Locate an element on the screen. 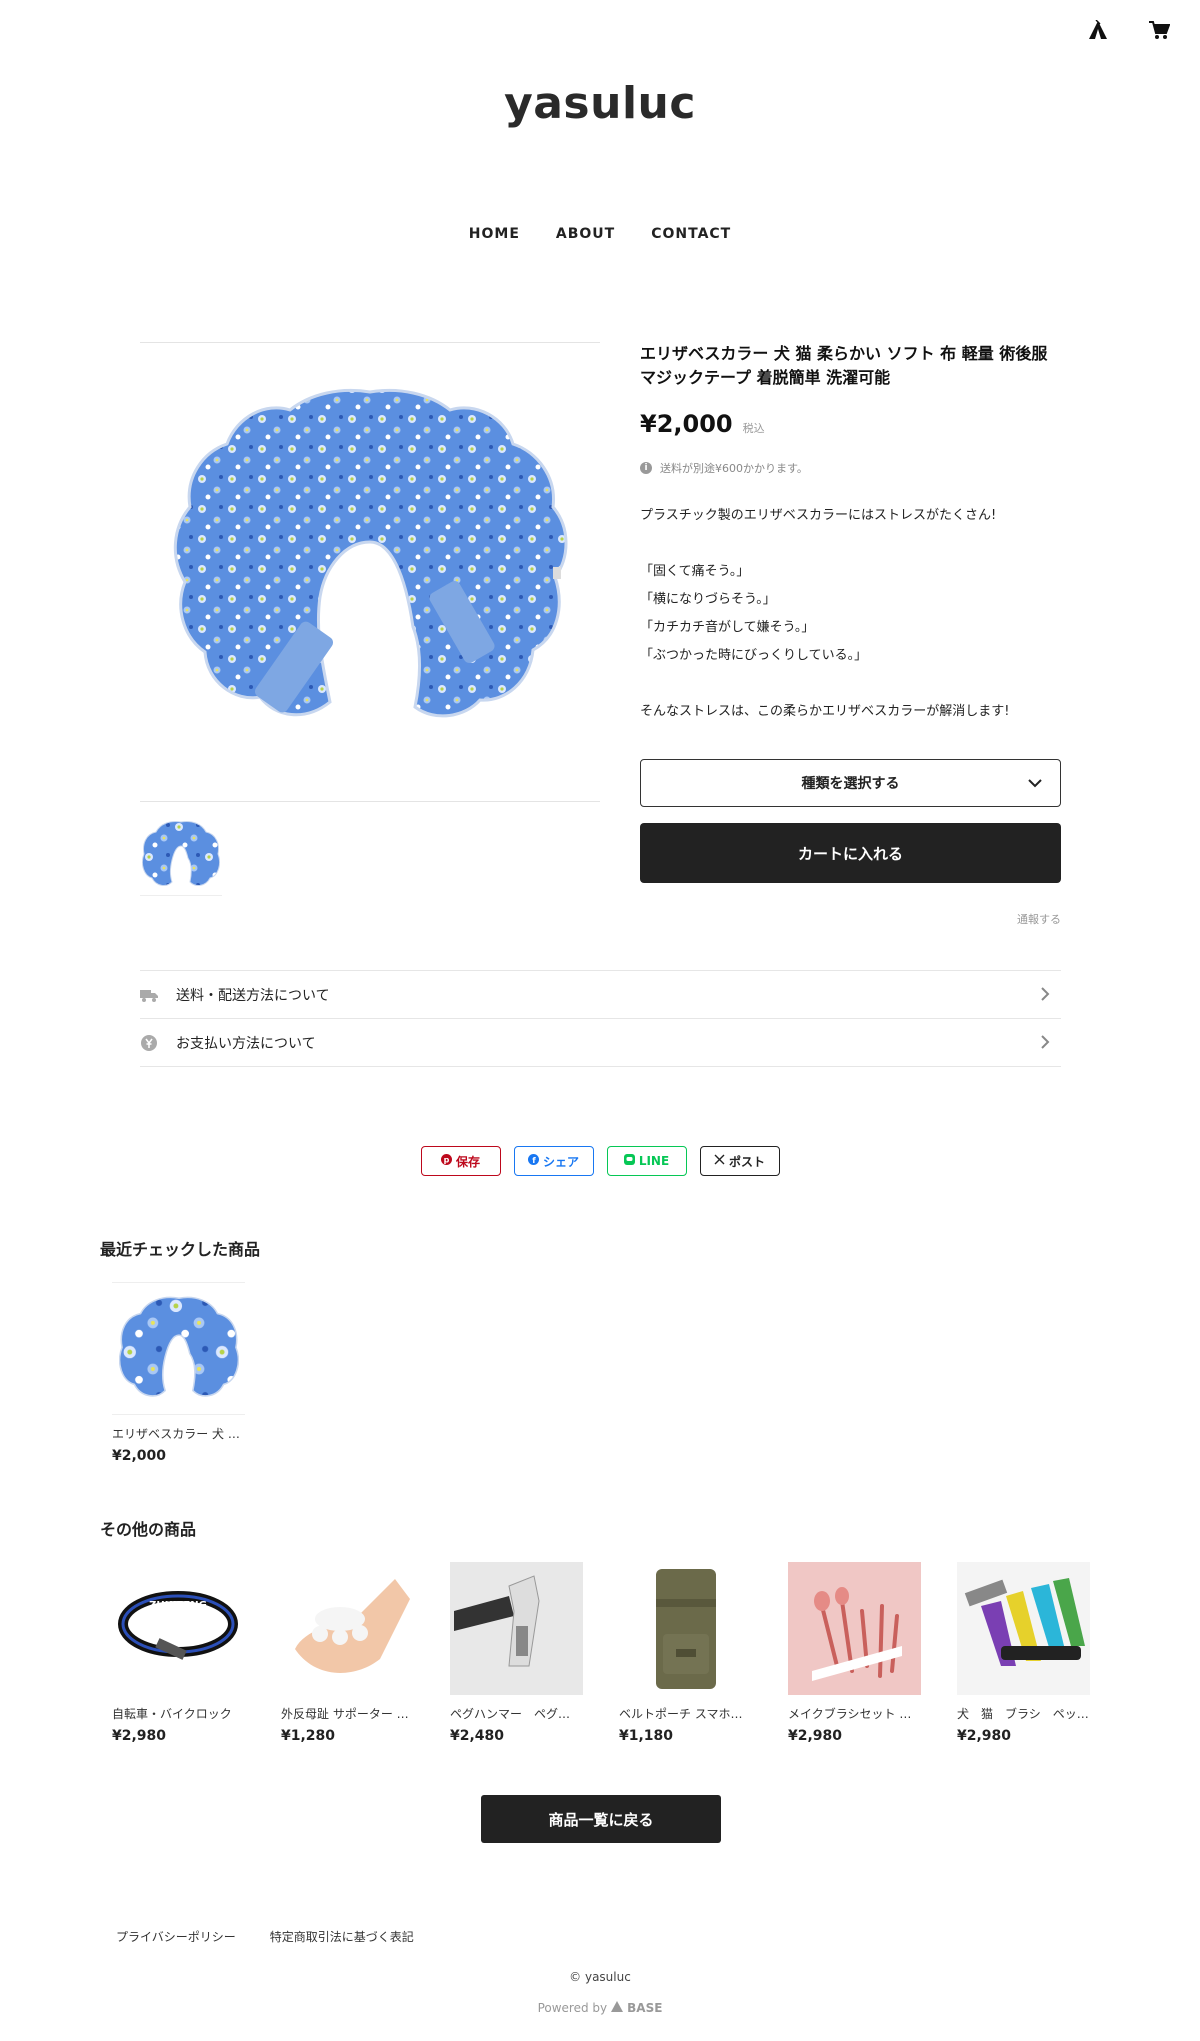 Image resolution: width=1200 pixels, height=2041 pixels. product-card: 犬 猫 ブラシ ペッ… ¥2,980 is located at coordinates (1023, 1653).